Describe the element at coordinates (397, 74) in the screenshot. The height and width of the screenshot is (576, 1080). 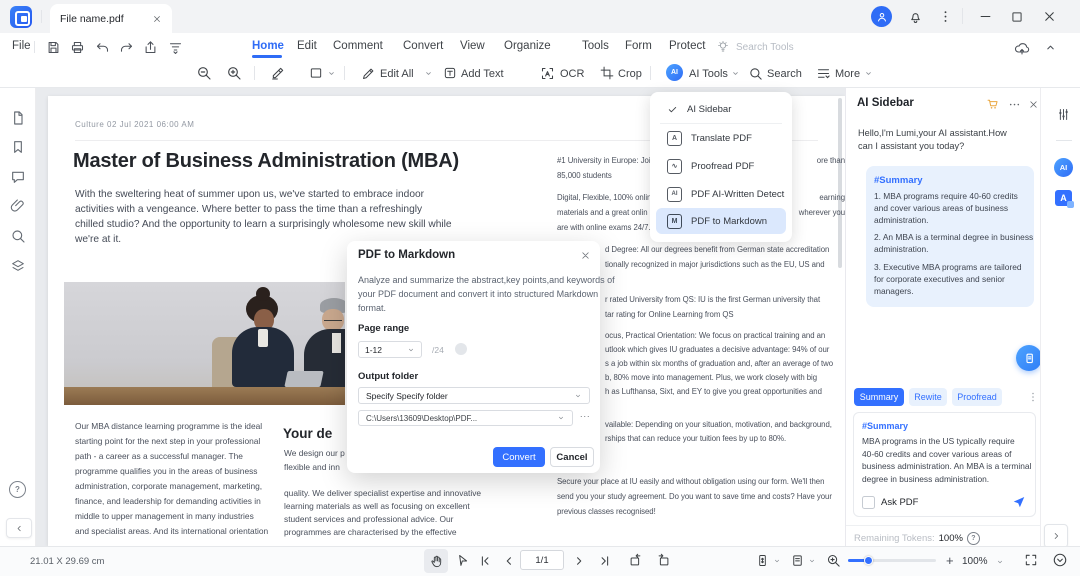
I see `edit-all-label: Edit All` at that location.